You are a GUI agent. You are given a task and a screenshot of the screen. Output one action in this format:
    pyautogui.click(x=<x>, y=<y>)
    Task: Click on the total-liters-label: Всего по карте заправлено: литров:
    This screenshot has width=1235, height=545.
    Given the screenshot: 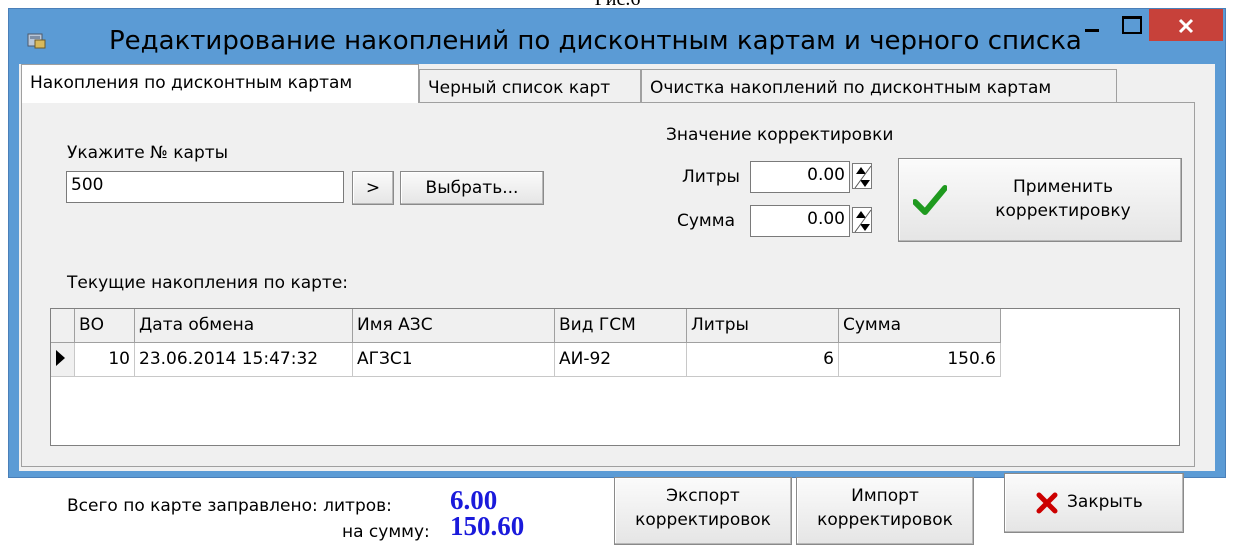 What is the action you would take?
    pyautogui.click(x=229, y=506)
    